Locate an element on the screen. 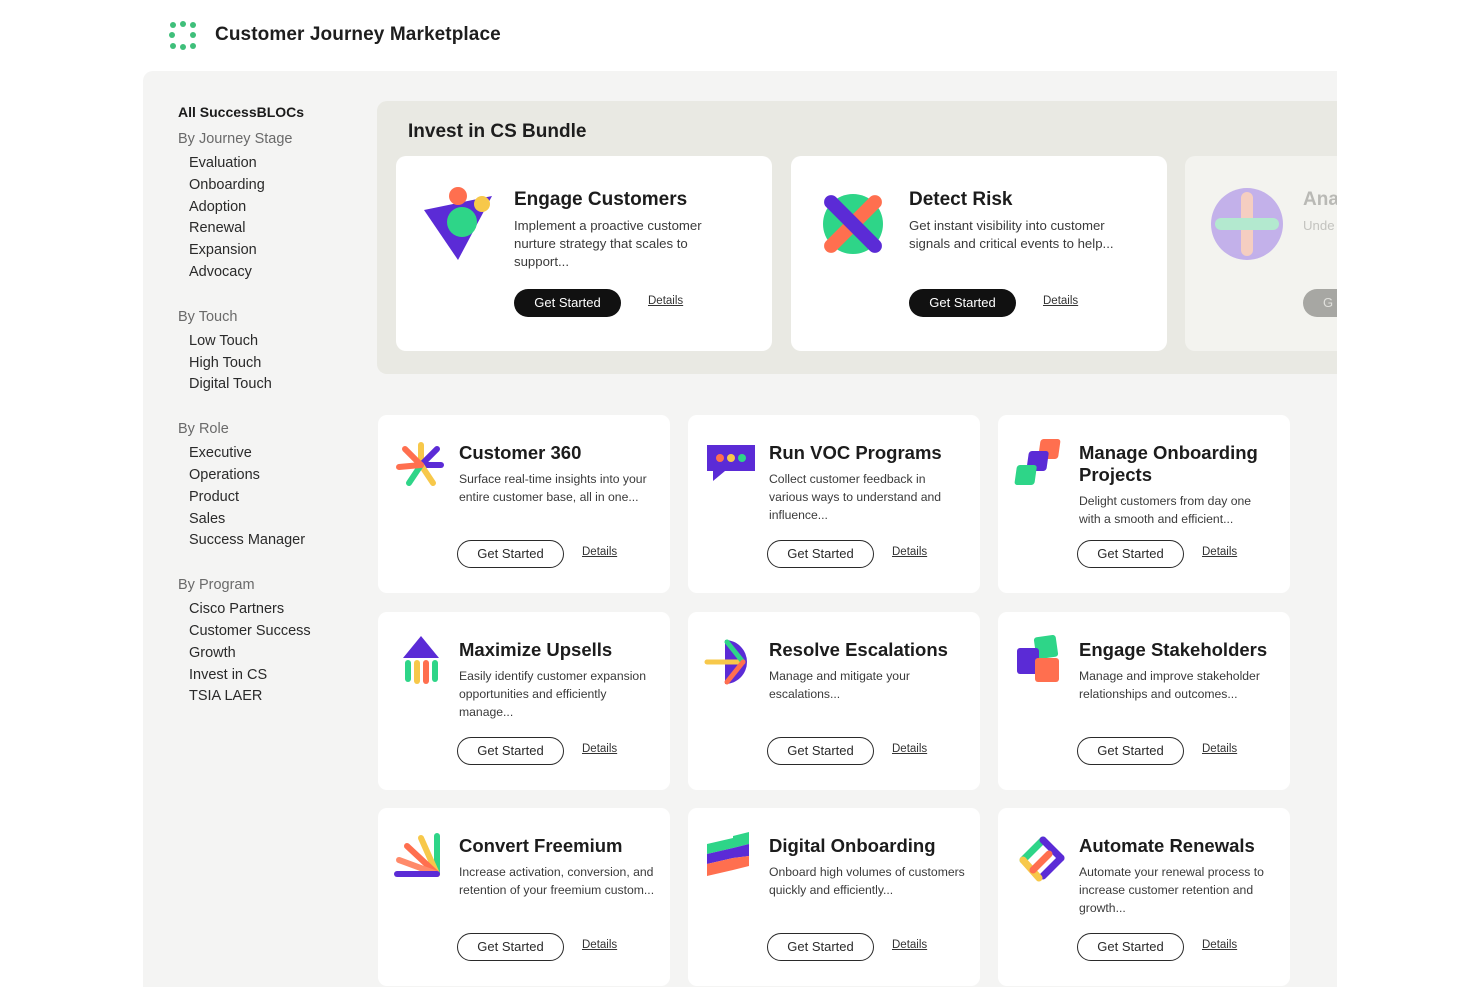  top-bar: Customer Journey Marketplace is located at coordinates (740, 35).